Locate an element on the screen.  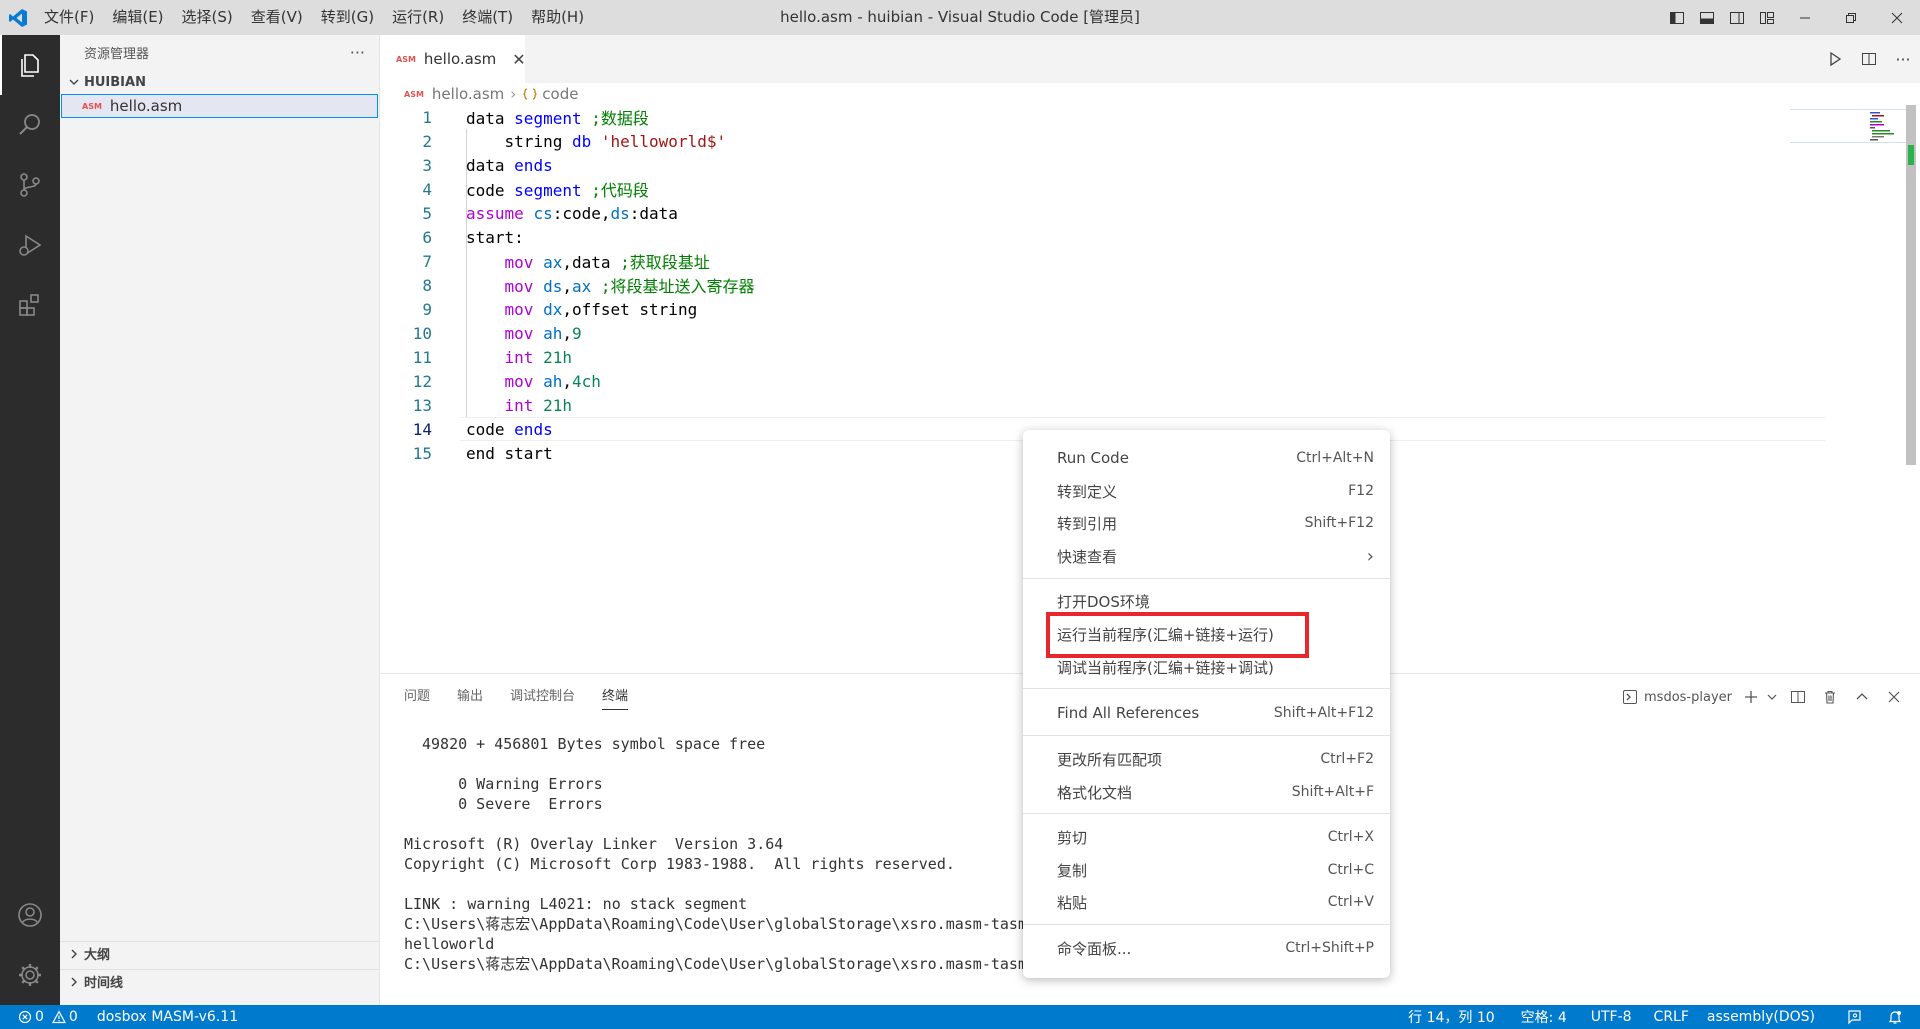
menu-edit: 编辑(E) is located at coordinates (137, 17).